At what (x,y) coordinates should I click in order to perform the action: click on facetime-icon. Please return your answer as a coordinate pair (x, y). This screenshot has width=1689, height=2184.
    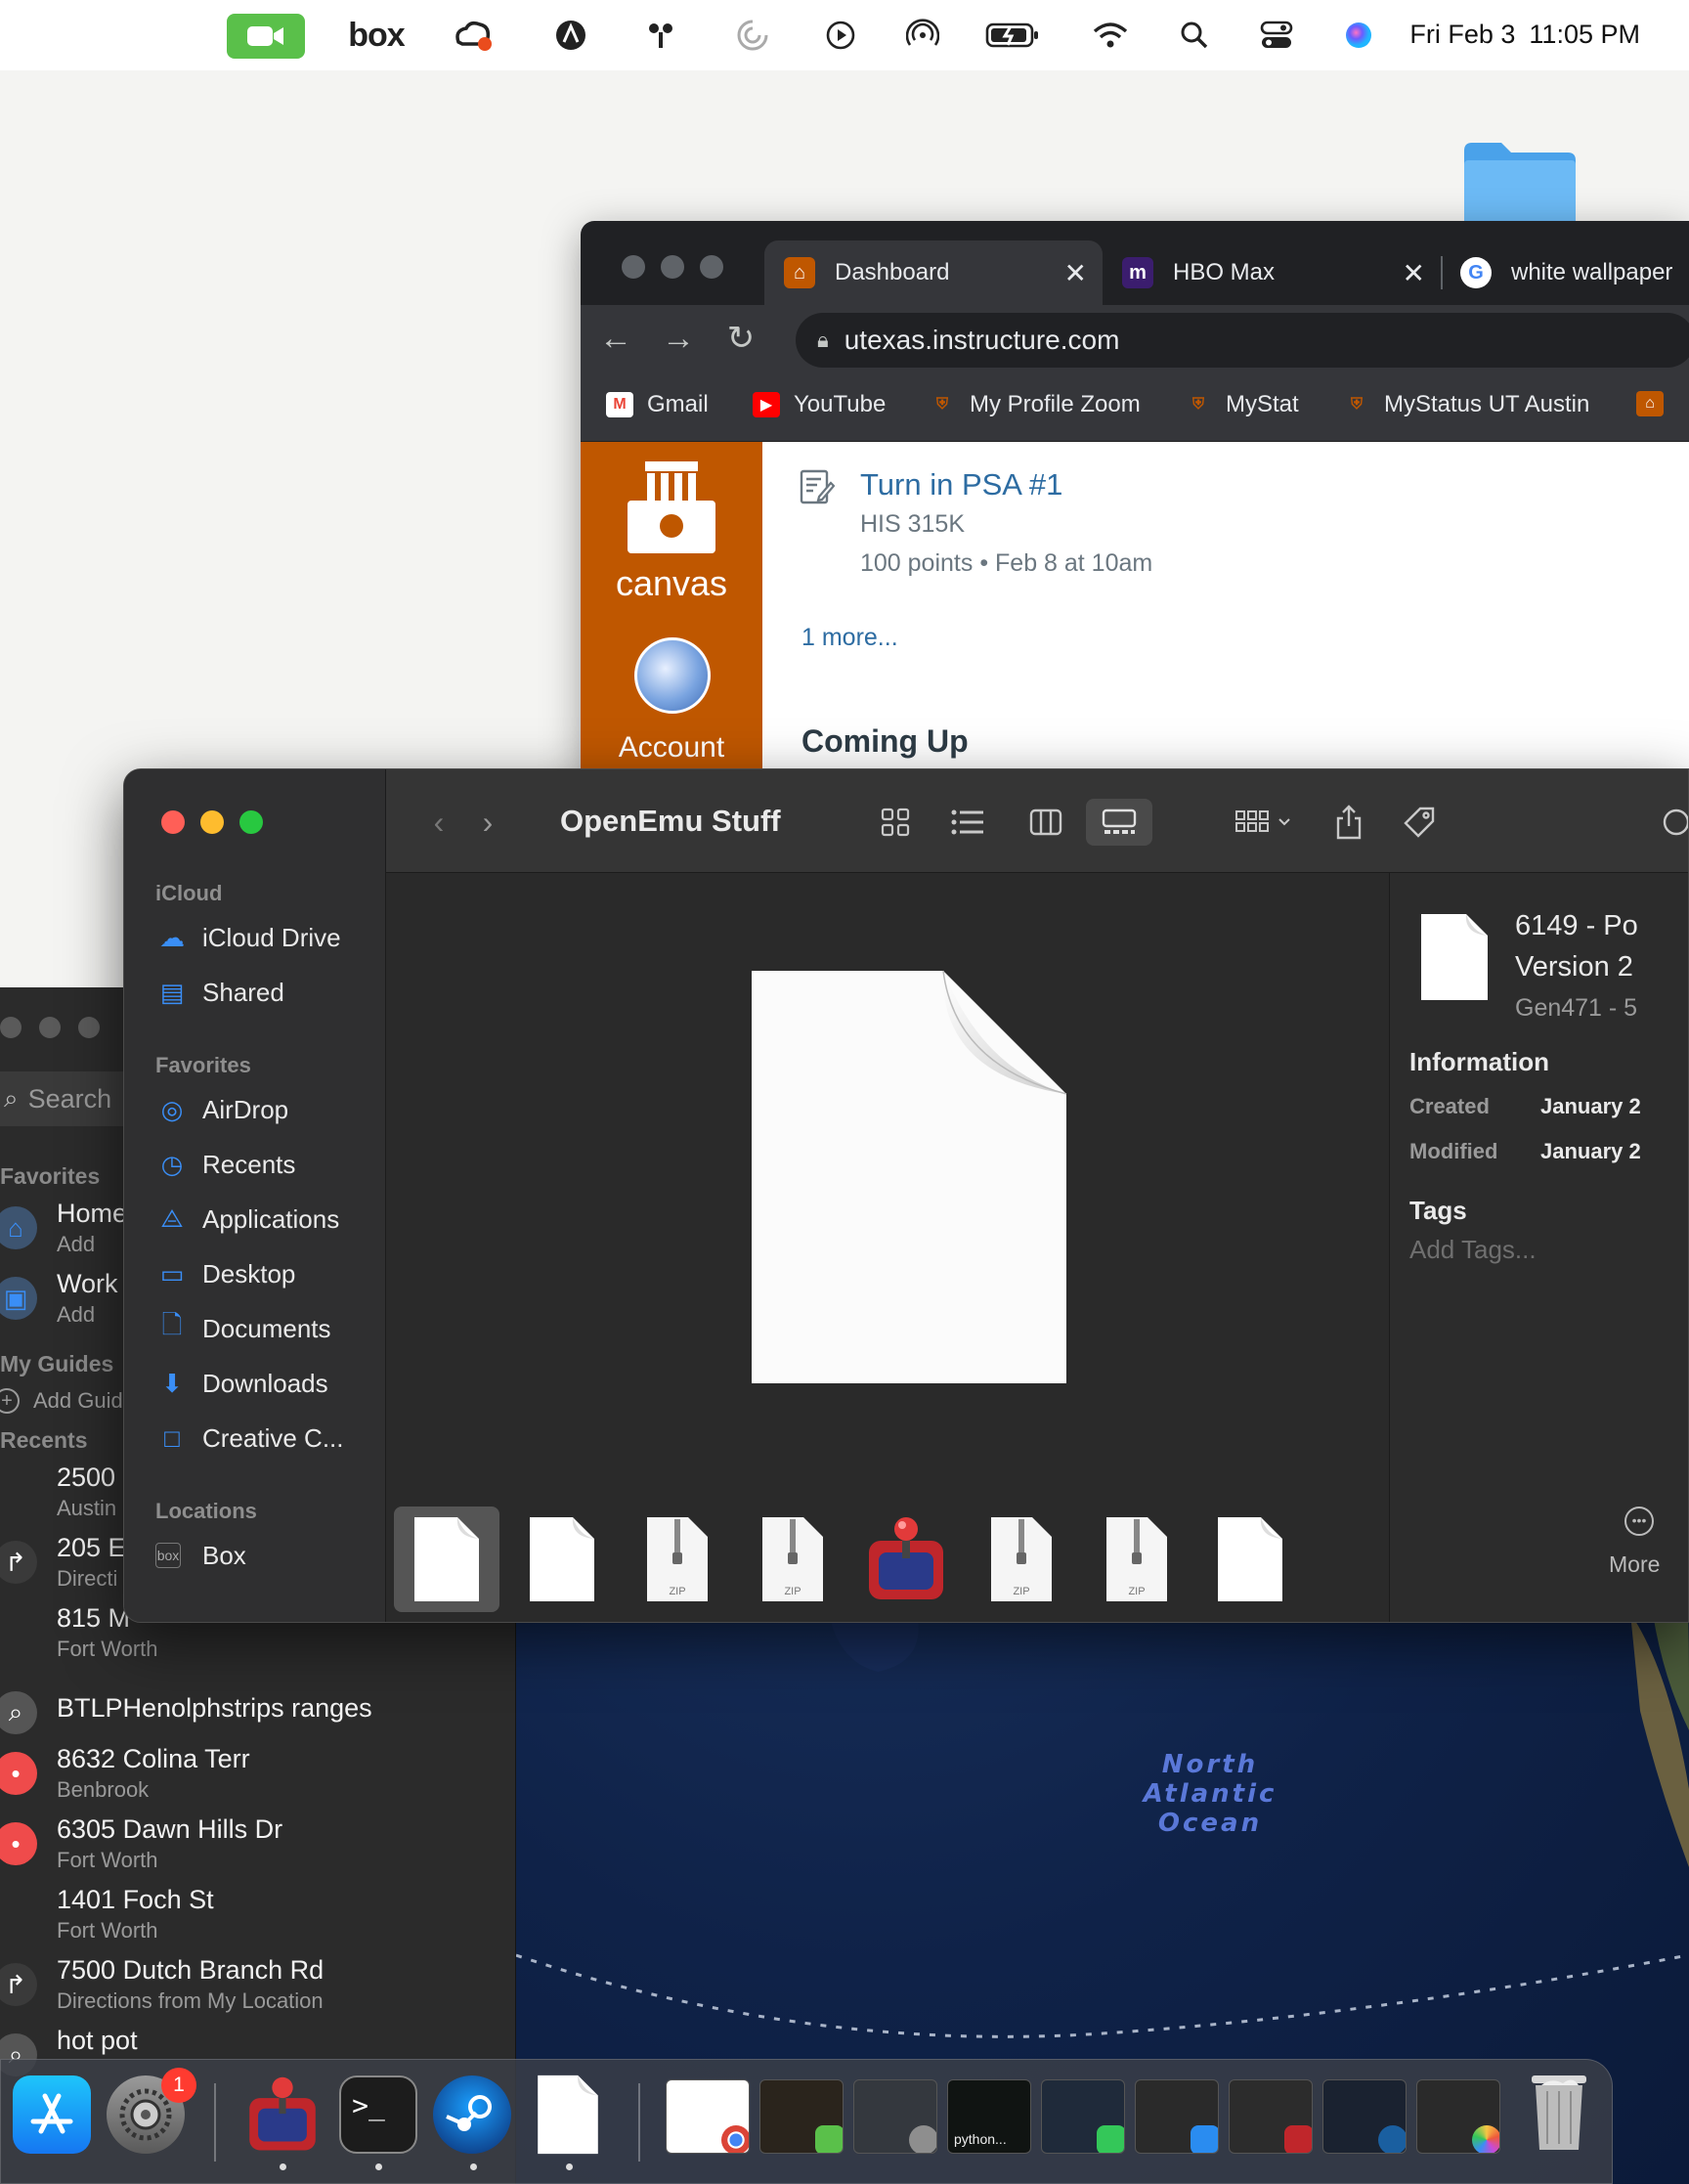
    Looking at the image, I should click on (266, 36).